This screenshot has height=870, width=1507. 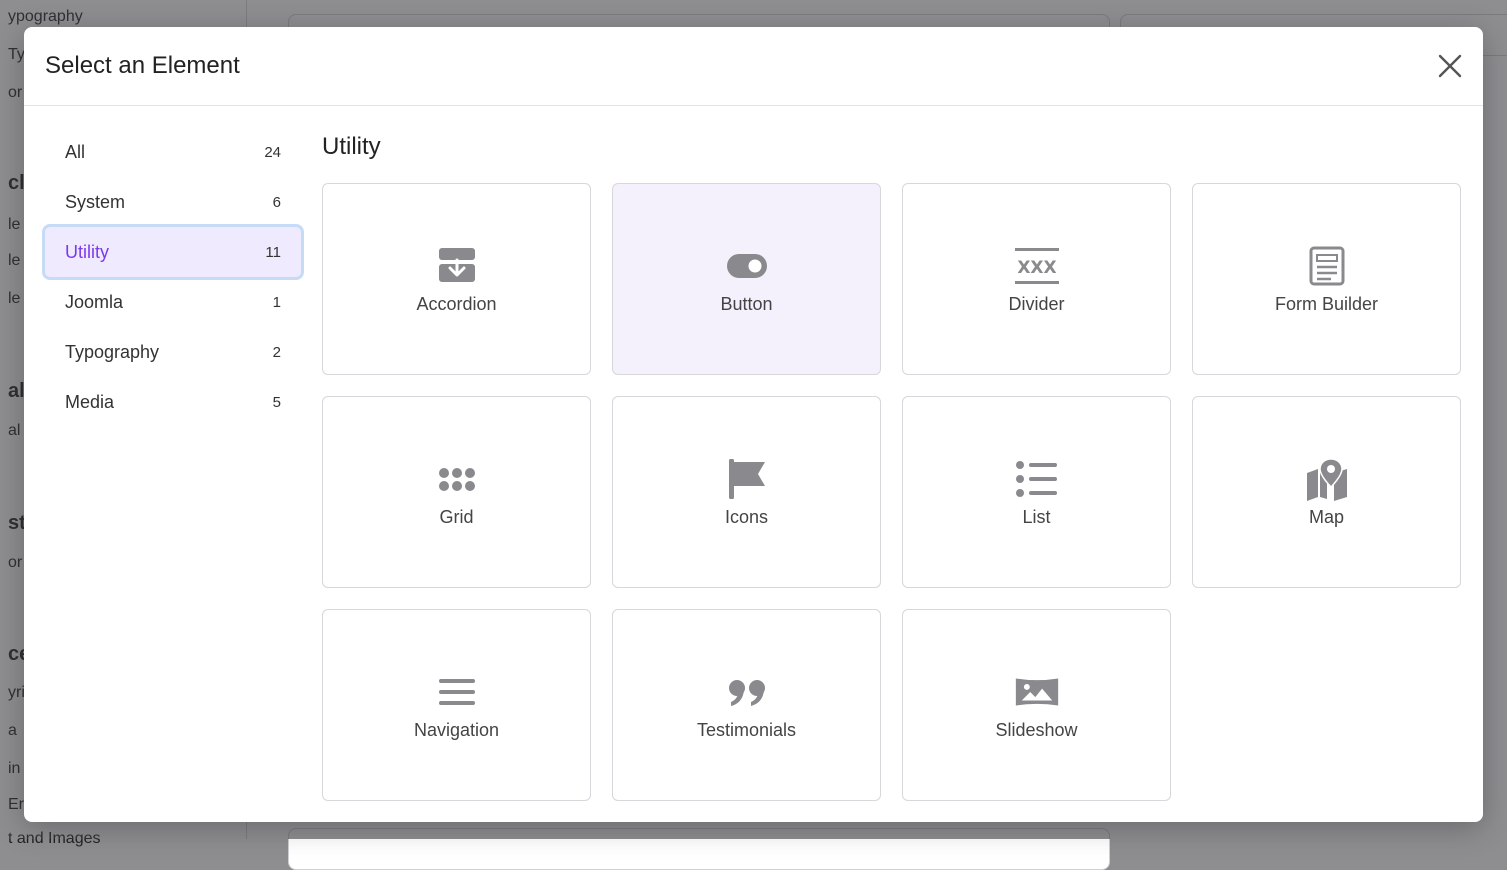 What do you see at coordinates (746, 516) in the screenshot?
I see `element-label: Icons` at bounding box center [746, 516].